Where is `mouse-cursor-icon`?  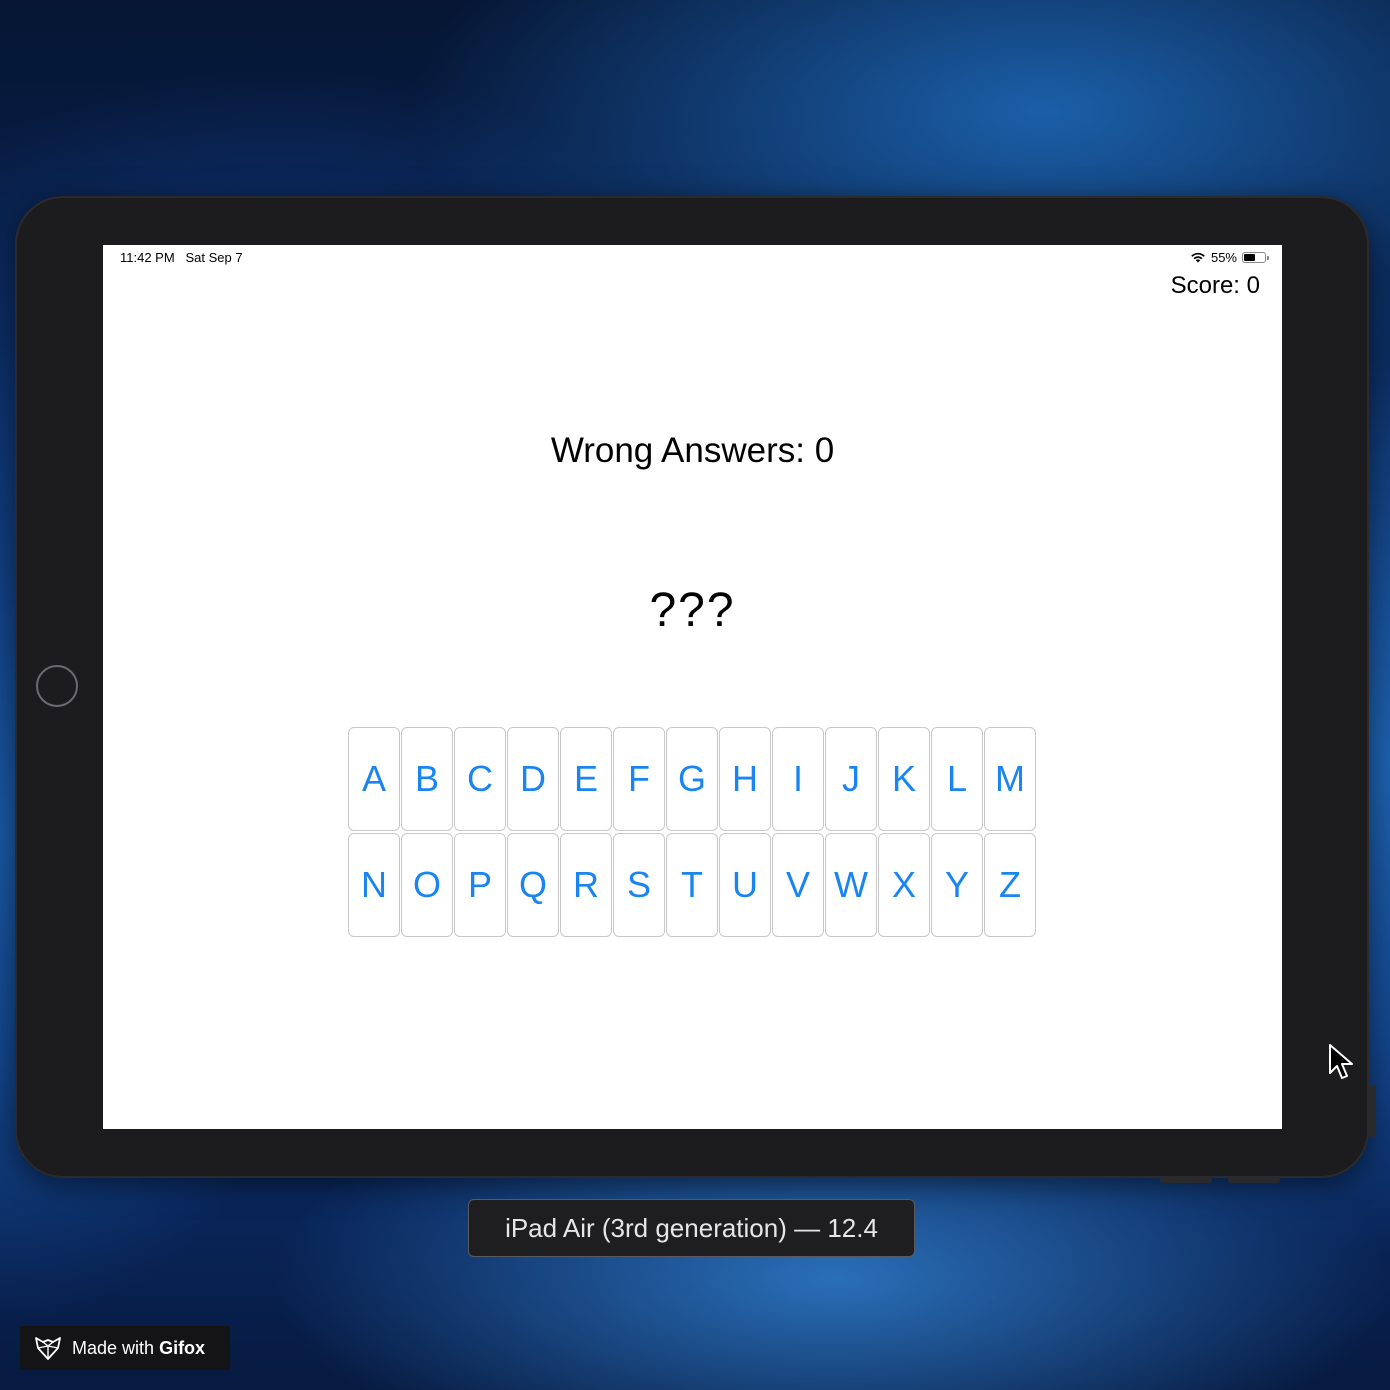
mouse-cursor-icon is located at coordinates (1341, 1061).